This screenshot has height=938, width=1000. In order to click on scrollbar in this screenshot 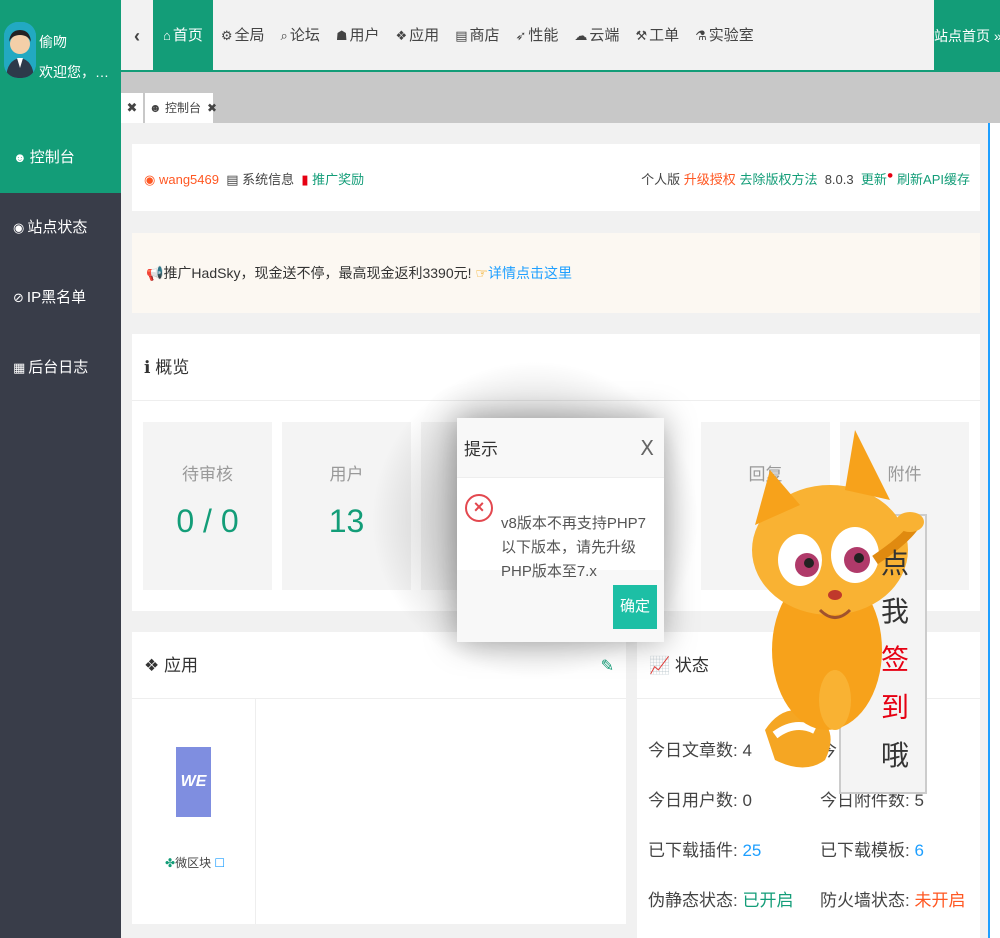, I will do `click(994, 530)`.